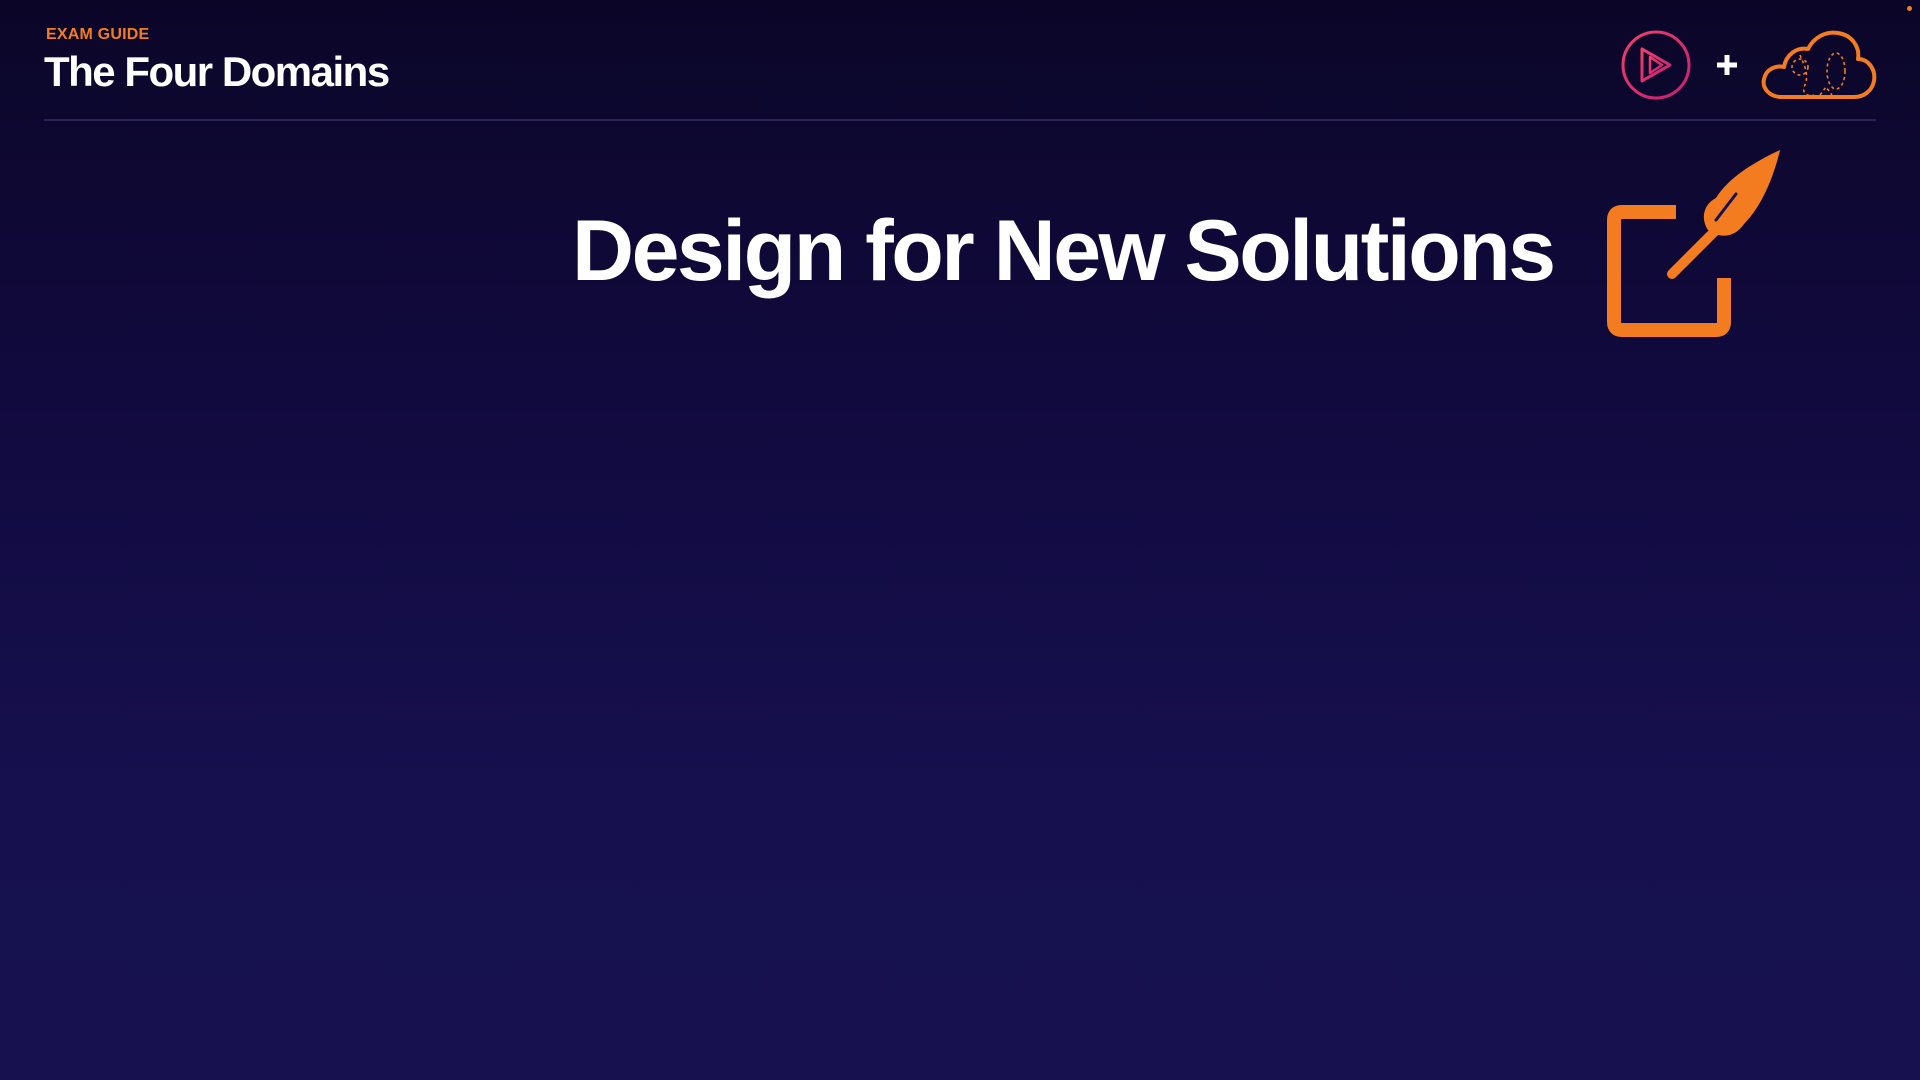 The height and width of the screenshot is (1080, 1920). What do you see at coordinates (98, 34) in the screenshot?
I see `section-eyebrow: EXAM GUIDE` at bounding box center [98, 34].